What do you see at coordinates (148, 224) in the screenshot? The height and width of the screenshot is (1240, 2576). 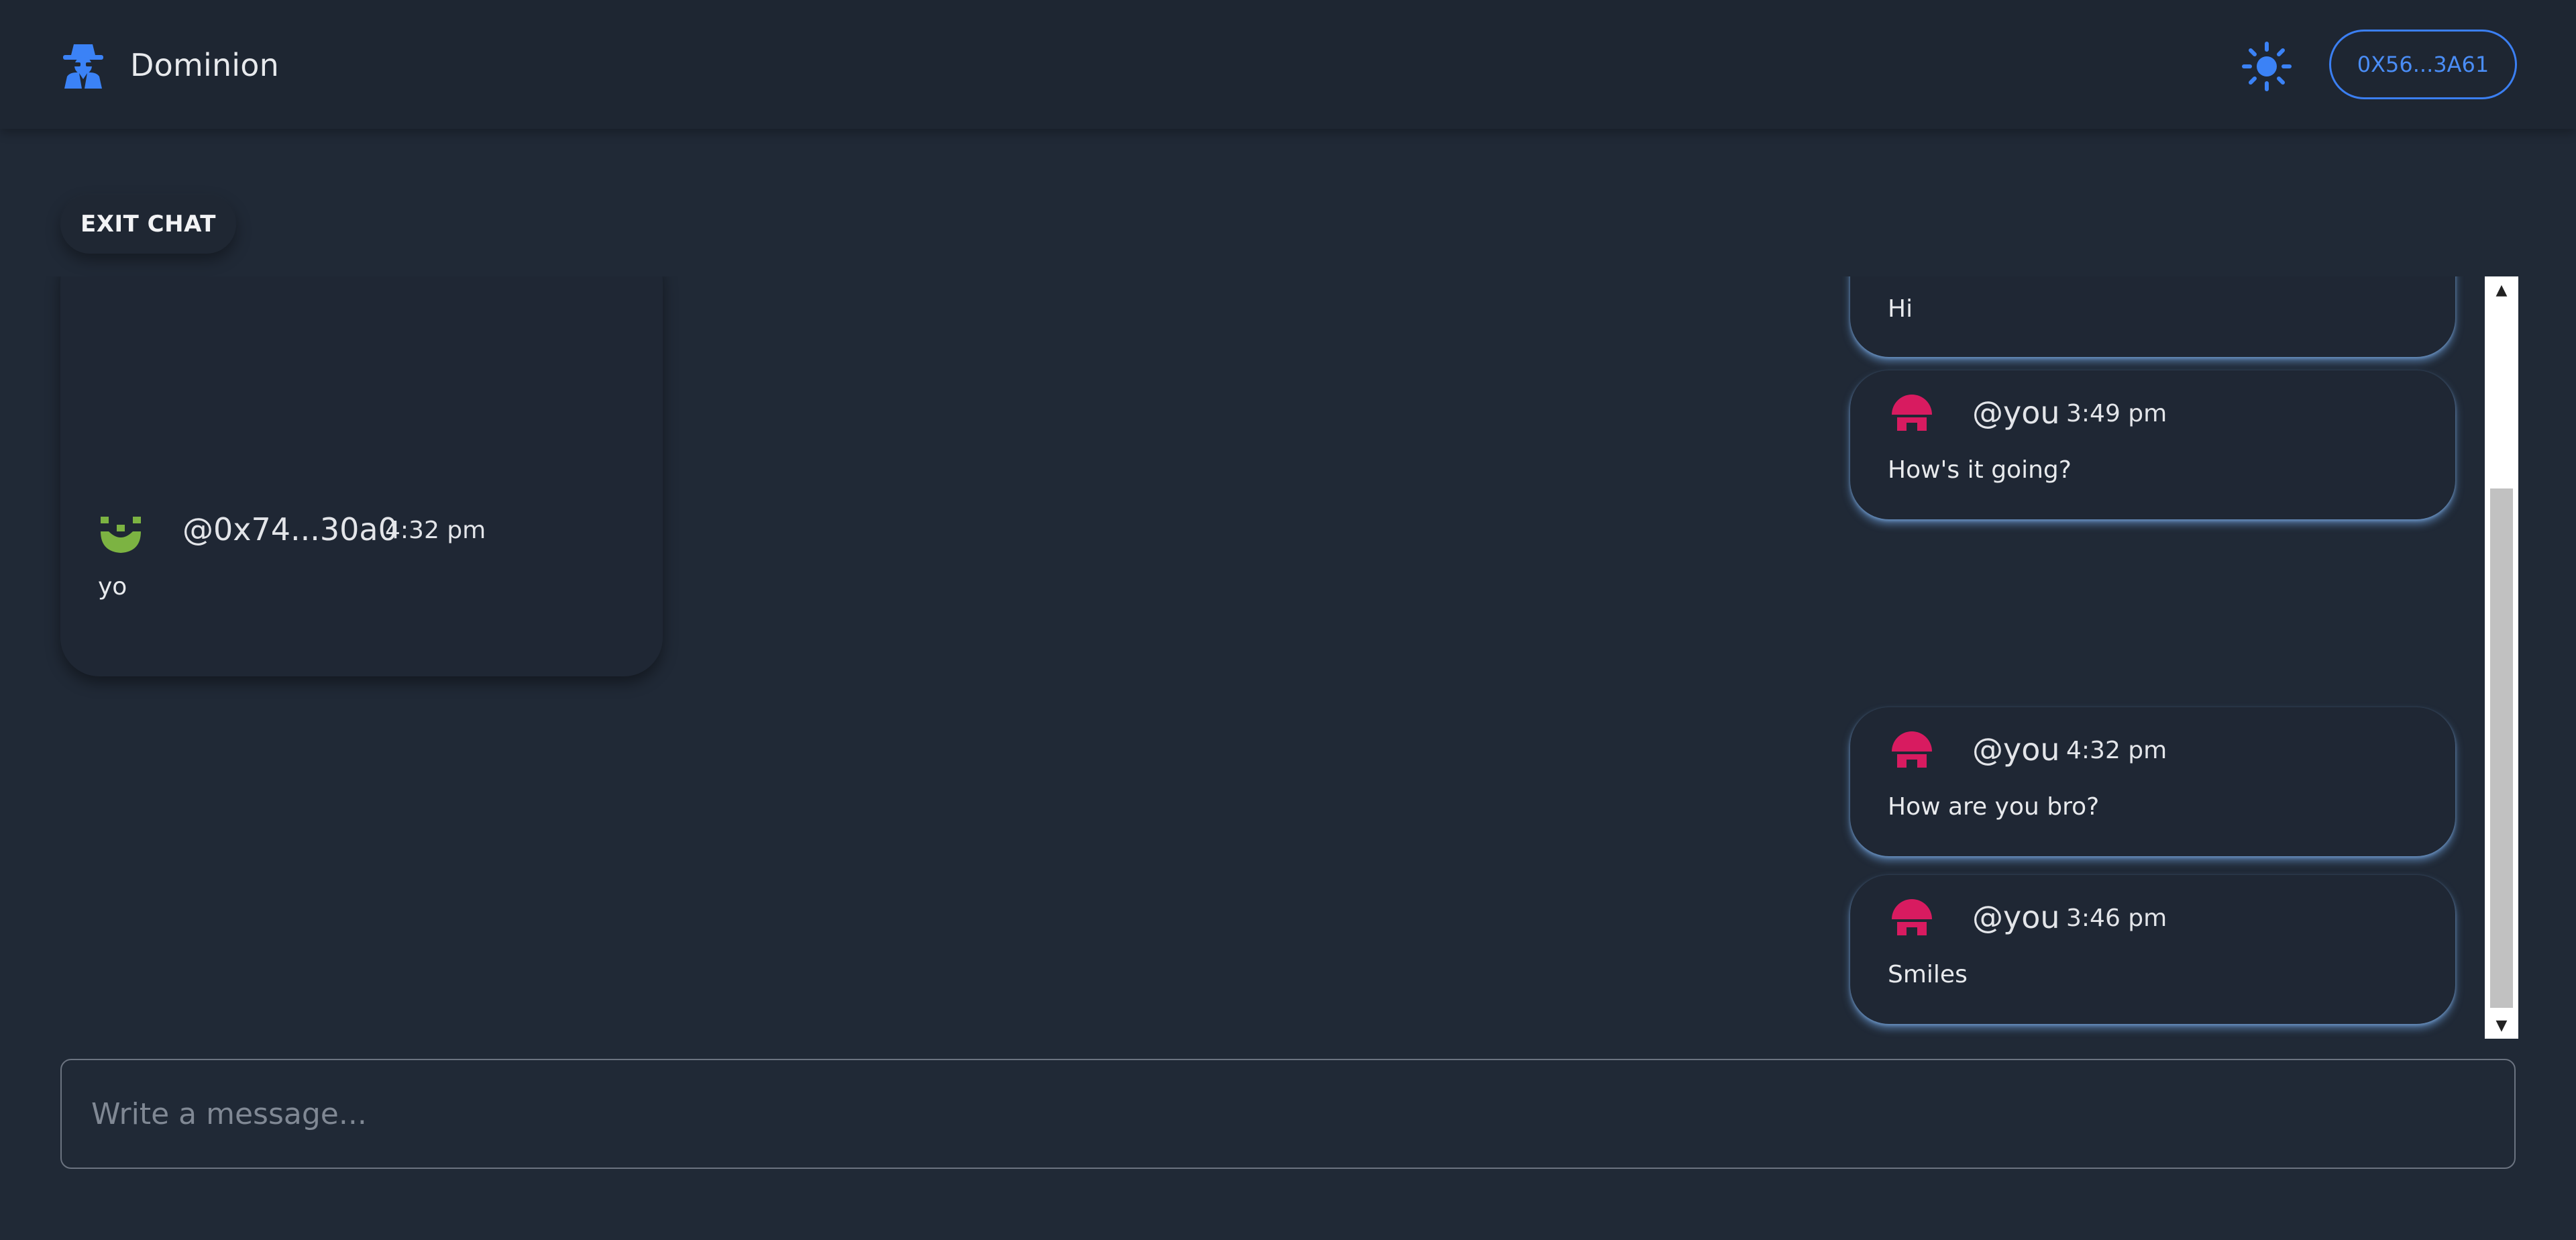 I see `exit-chat-button: EXIT CHAT` at bounding box center [148, 224].